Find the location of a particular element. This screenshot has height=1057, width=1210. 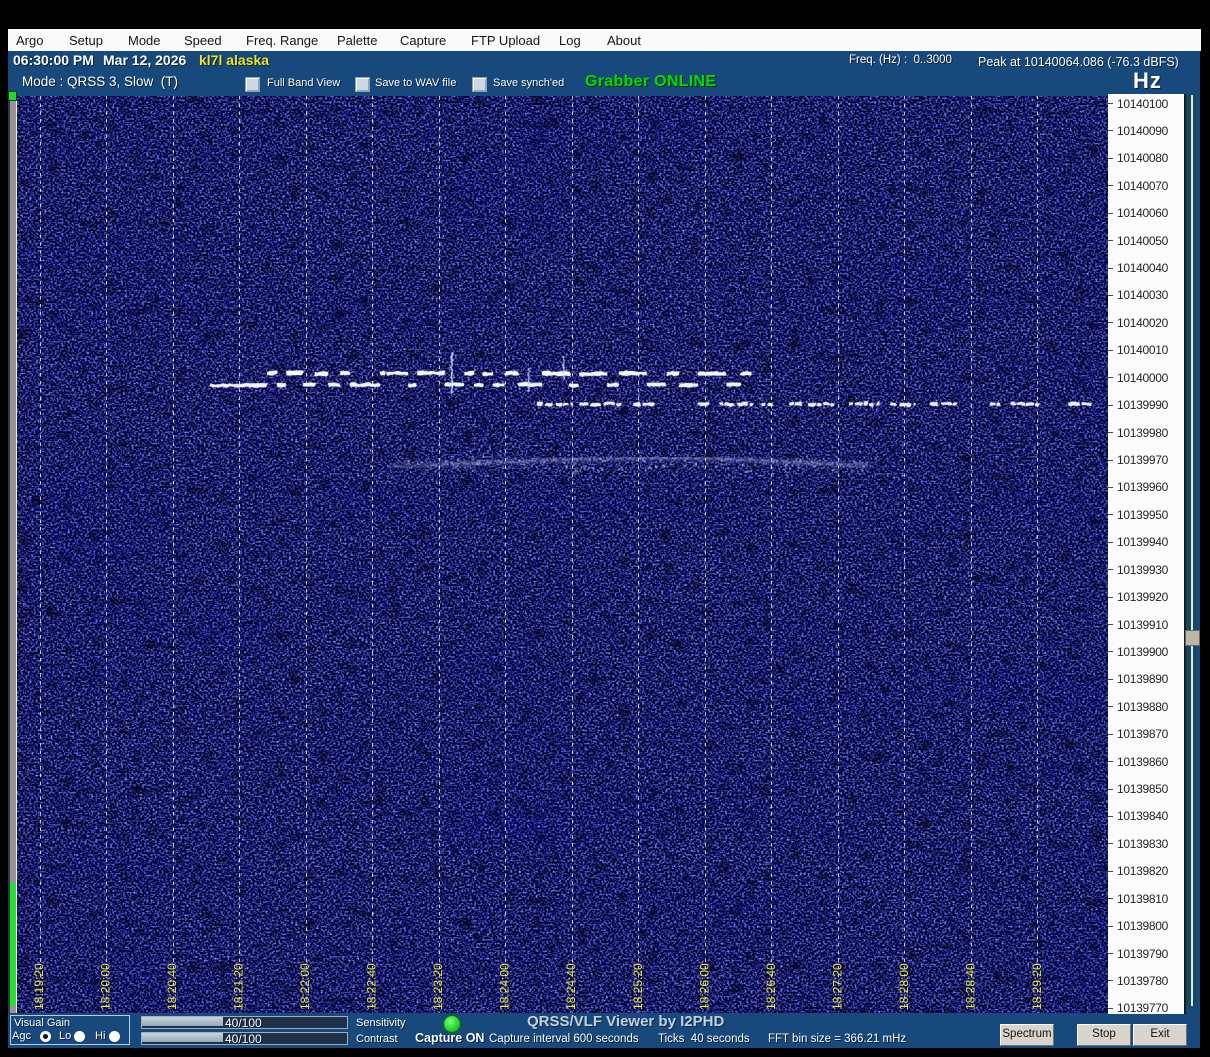

svg-text: 18:22:40 is located at coordinates (372, 986).